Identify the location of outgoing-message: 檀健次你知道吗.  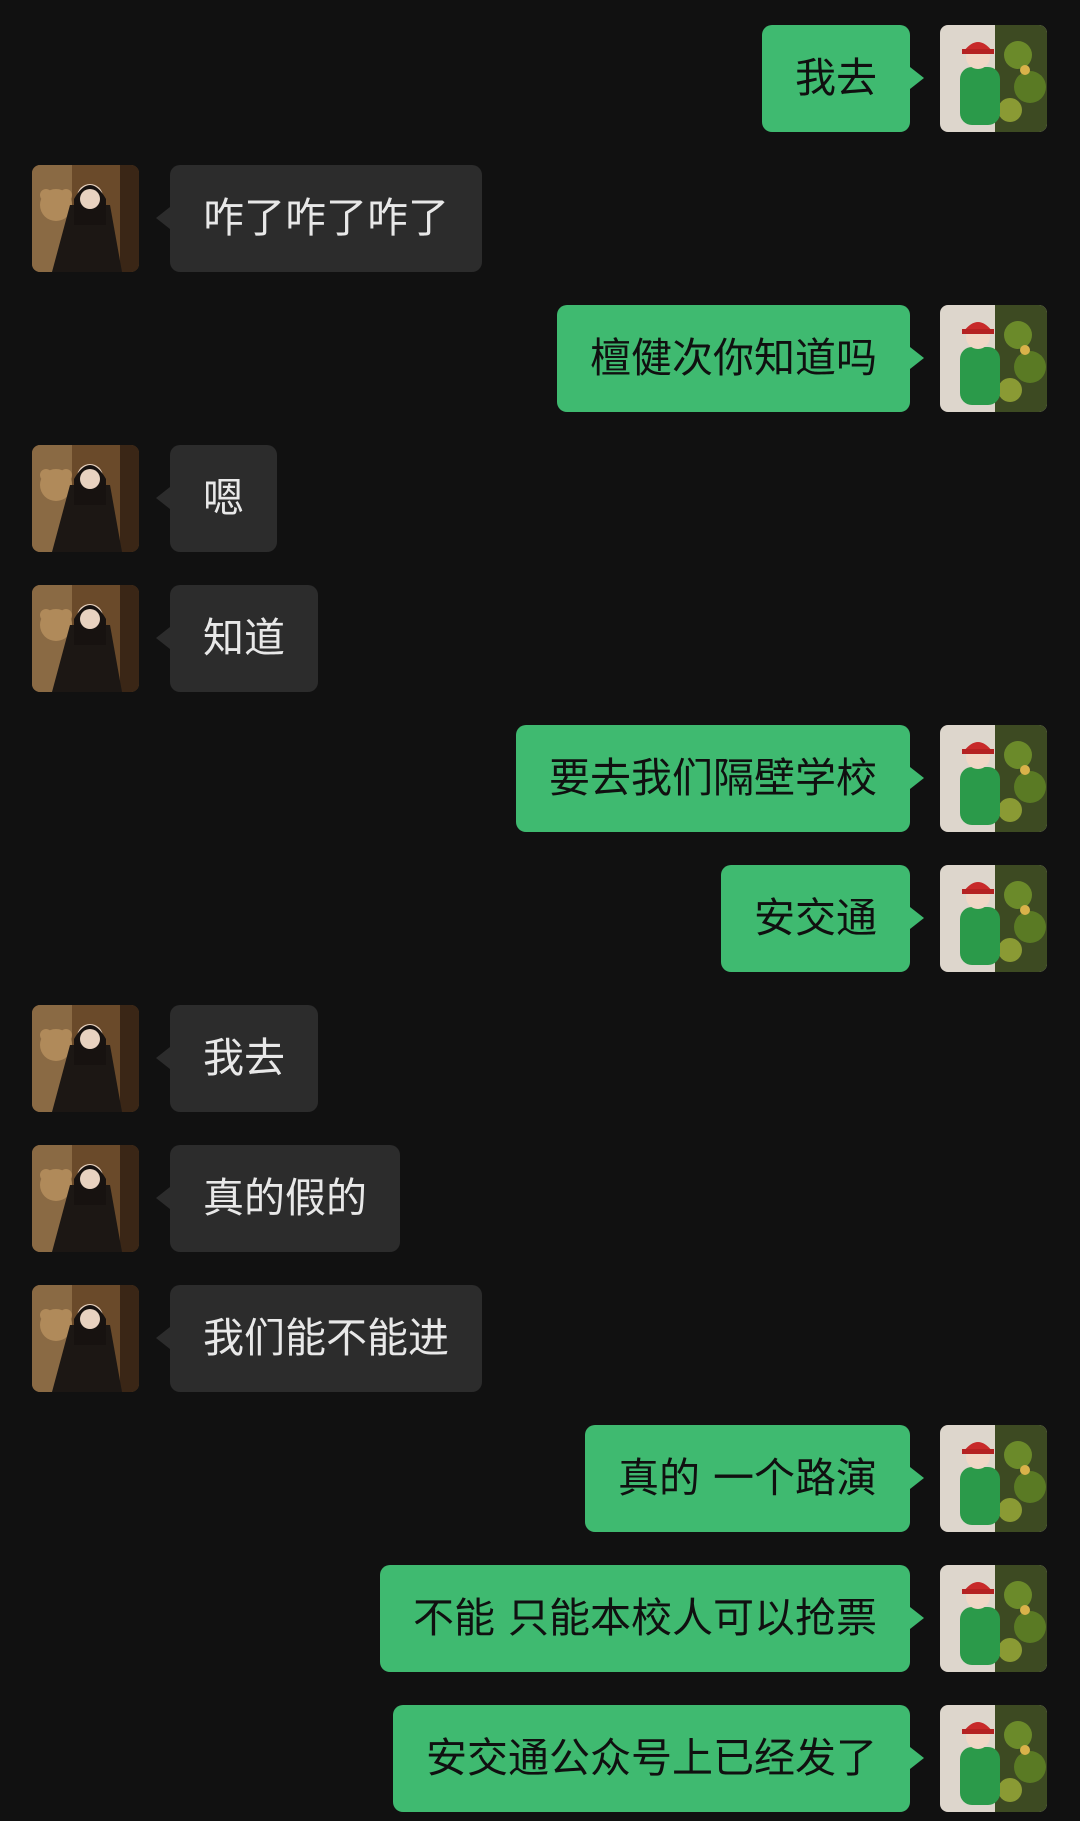
(540, 358).